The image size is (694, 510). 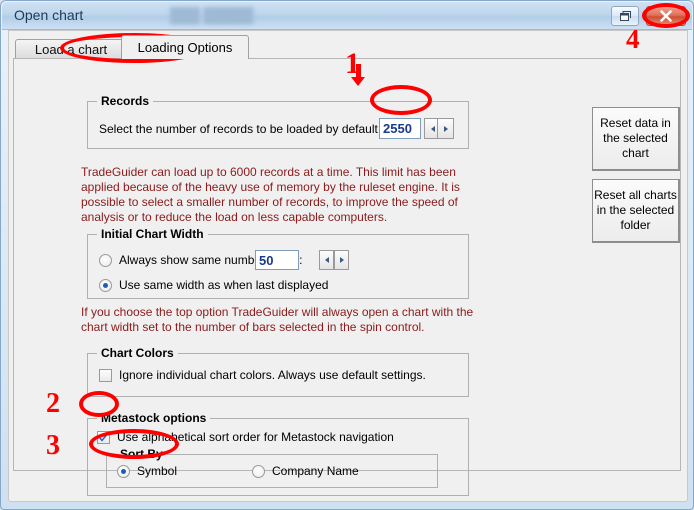 I want to click on reset-data-in-selected-chart-label: Reset data in the selected chart, so click(x=635, y=138).